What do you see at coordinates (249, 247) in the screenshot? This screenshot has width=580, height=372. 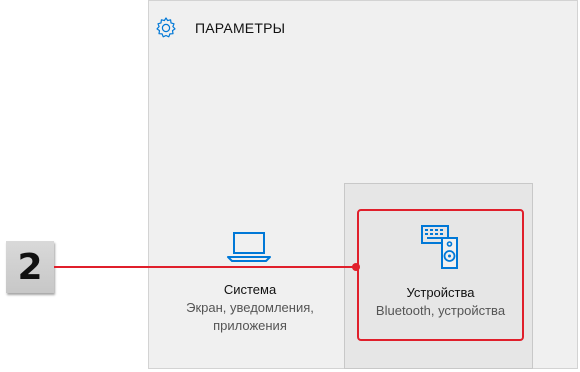 I see `laptop-icon` at bounding box center [249, 247].